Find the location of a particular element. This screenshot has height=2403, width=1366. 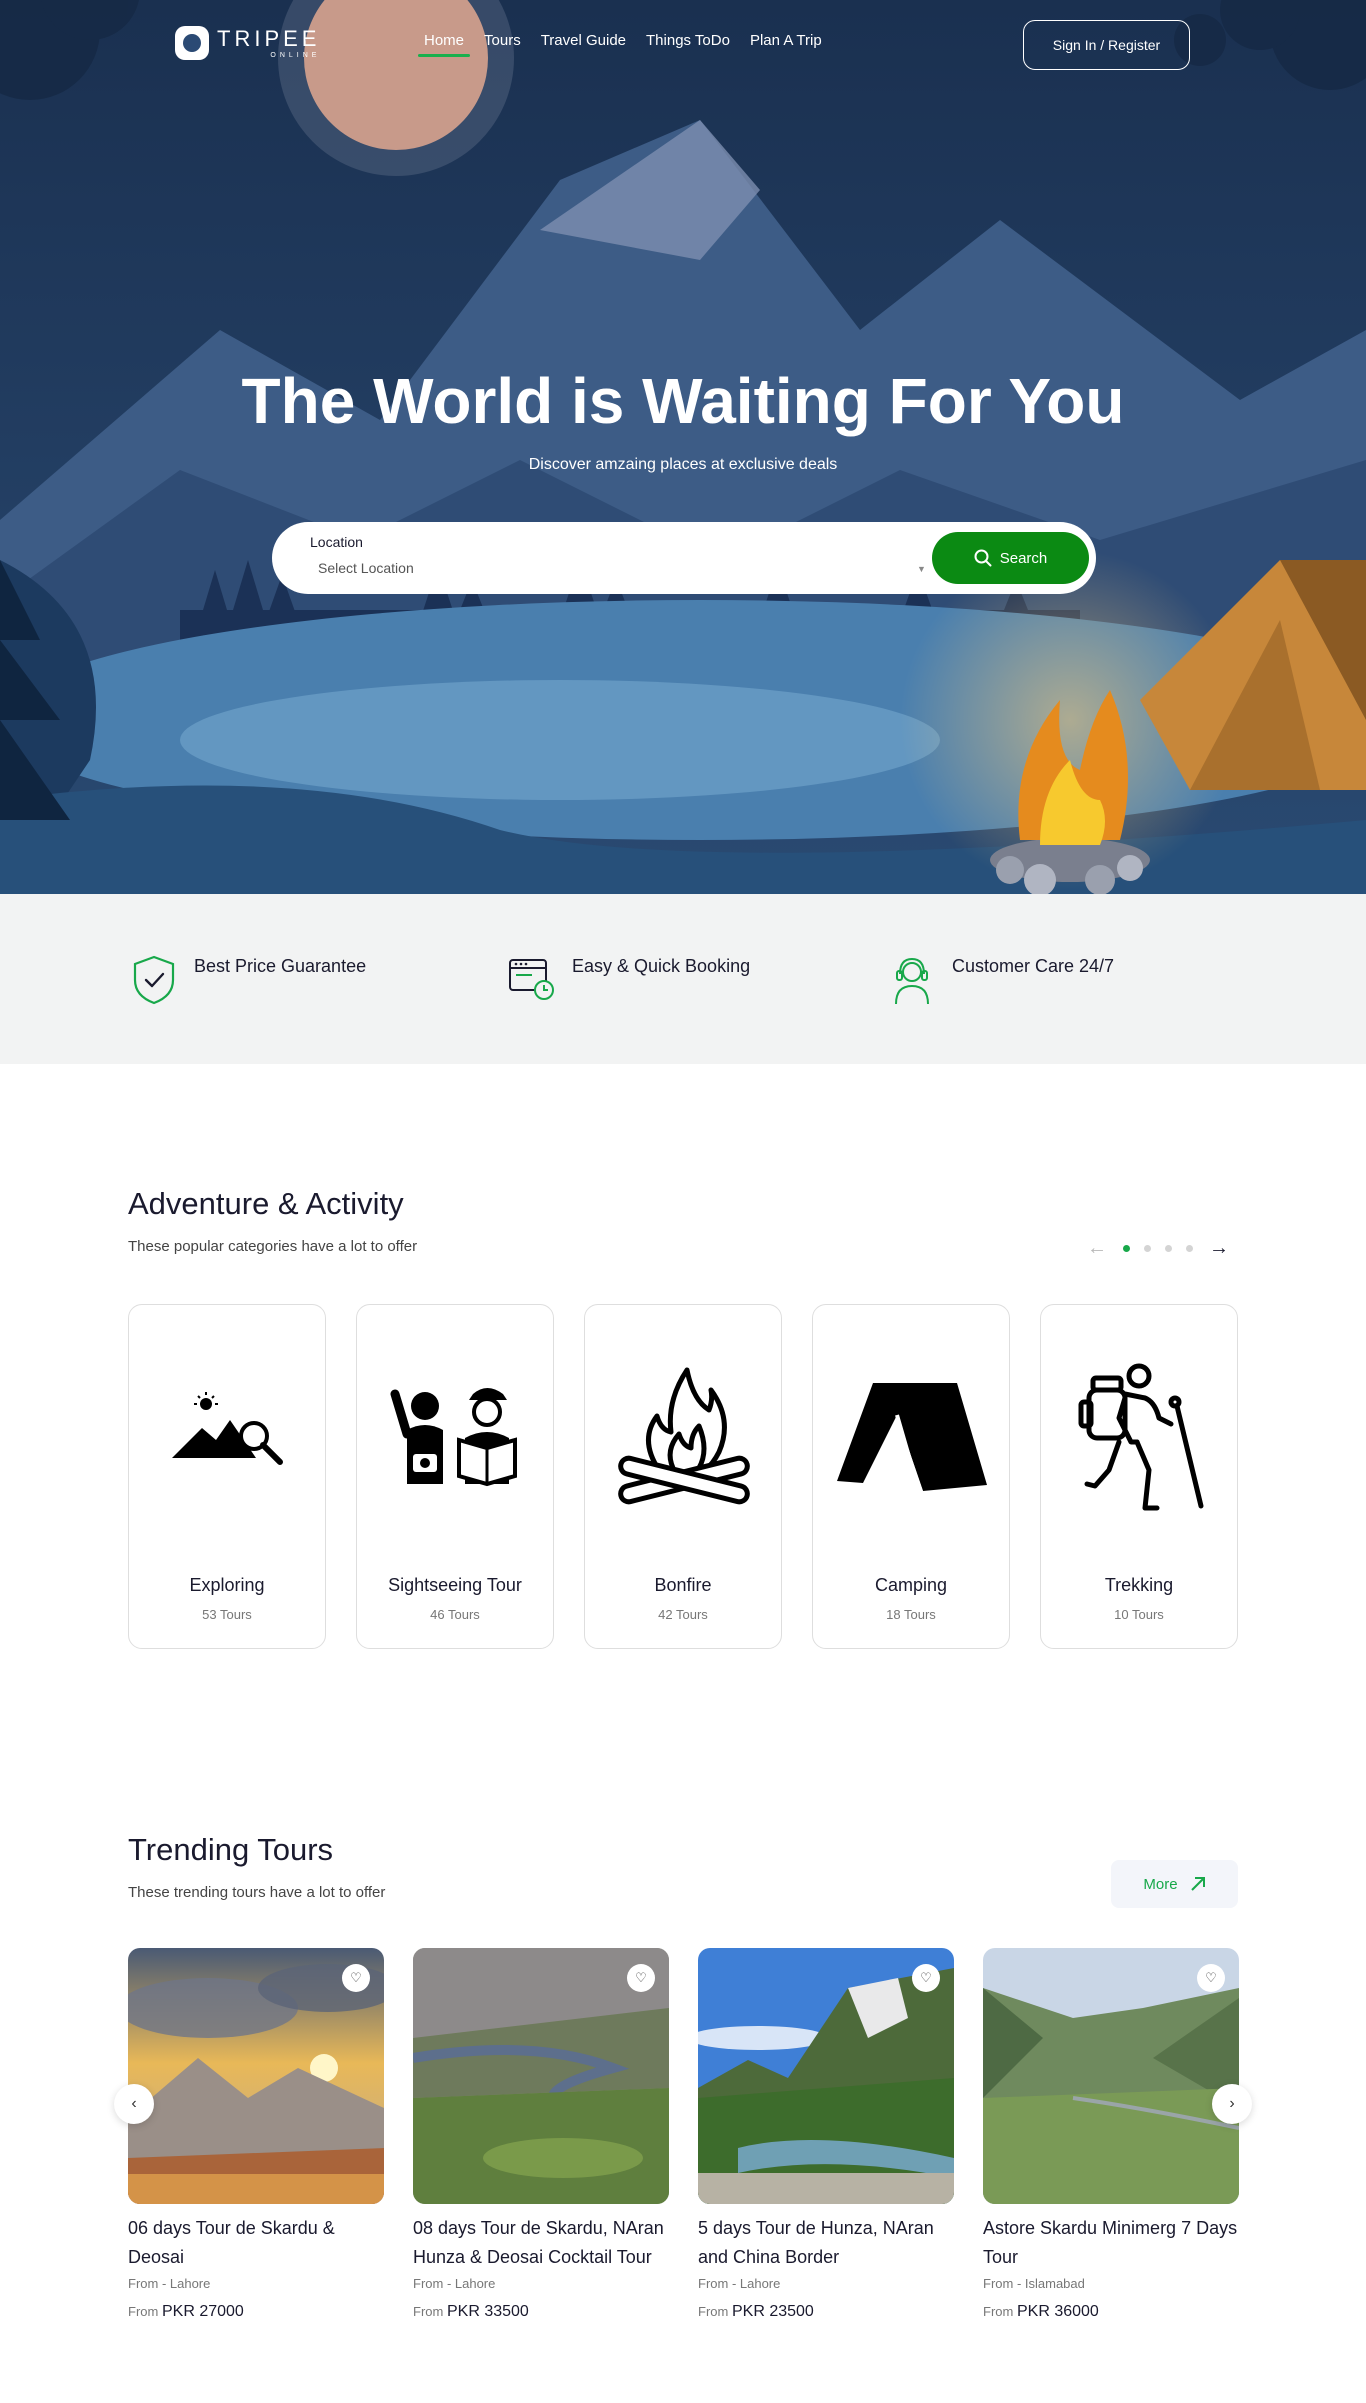

chevron-left-icon: ‹ is located at coordinates (134, 2103).